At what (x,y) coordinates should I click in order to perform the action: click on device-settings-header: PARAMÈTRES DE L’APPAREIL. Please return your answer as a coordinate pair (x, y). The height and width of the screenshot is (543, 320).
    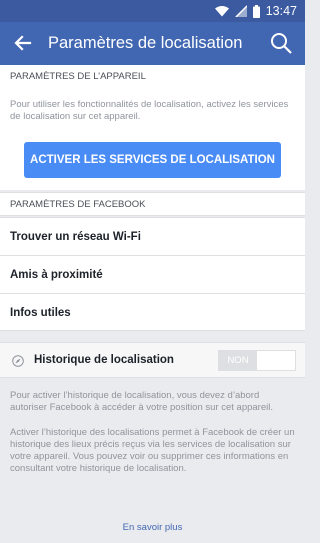
    Looking at the image, I should click on (152, 77).